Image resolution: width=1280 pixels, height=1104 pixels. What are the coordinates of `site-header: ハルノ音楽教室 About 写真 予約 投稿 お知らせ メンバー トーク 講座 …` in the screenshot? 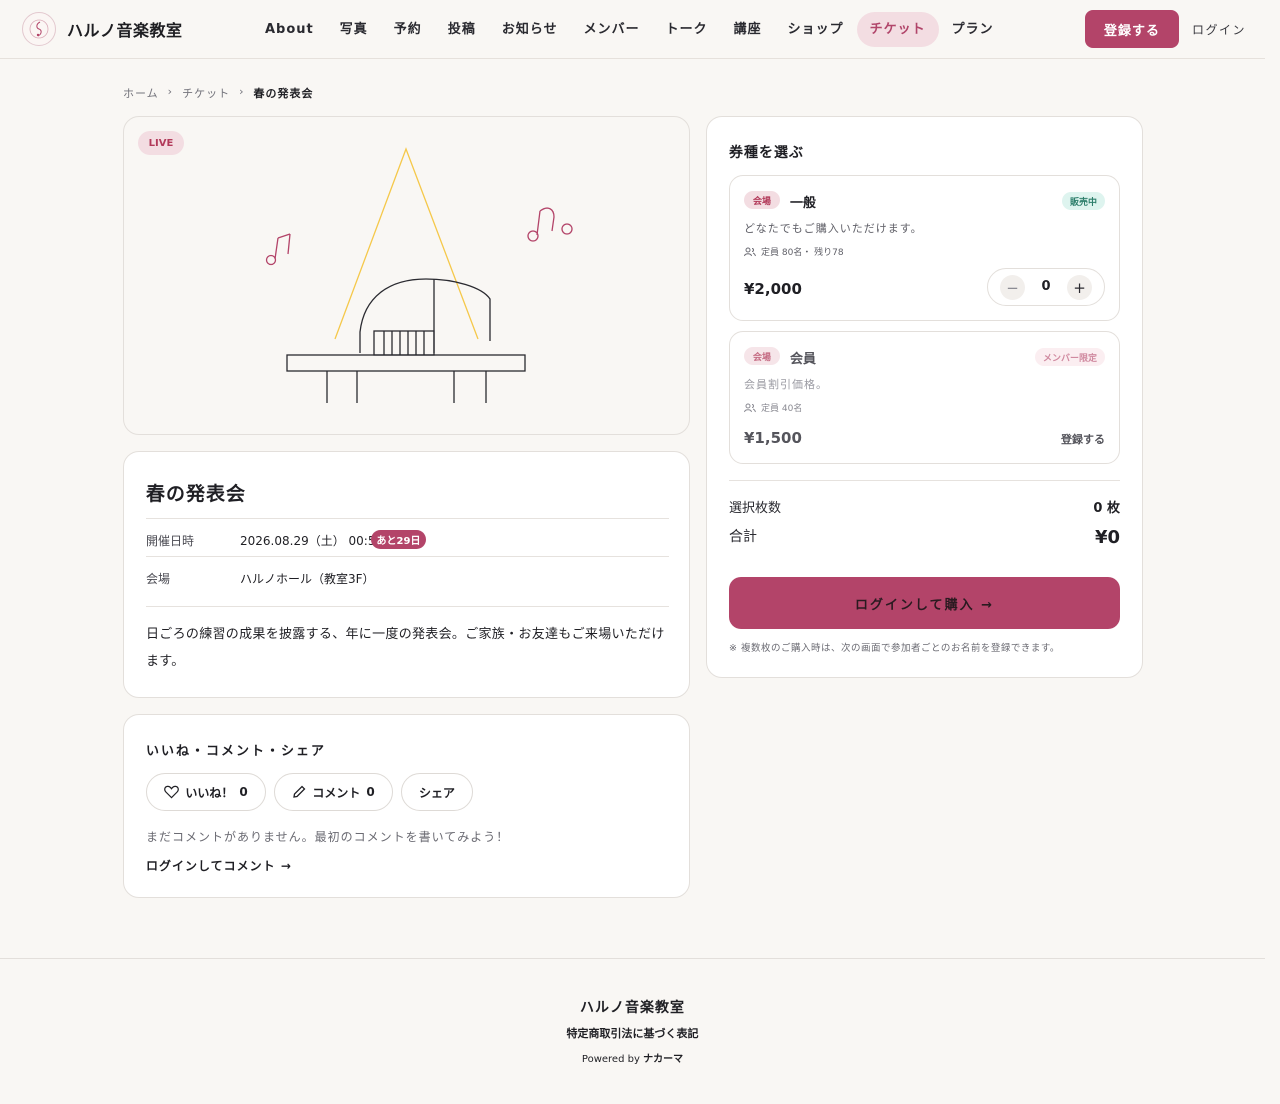 It's located at (632, 29).